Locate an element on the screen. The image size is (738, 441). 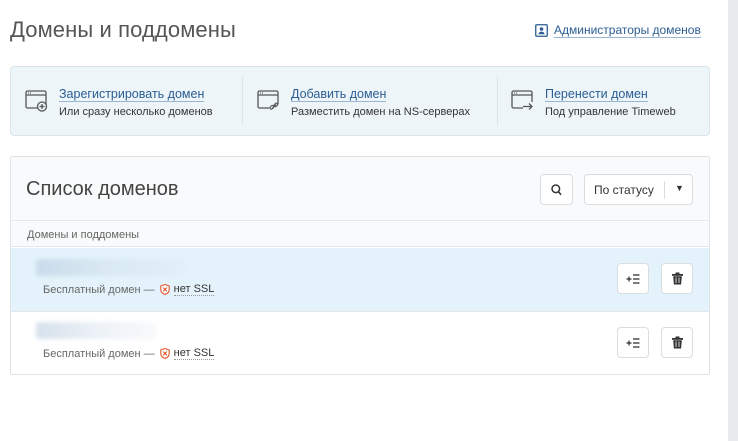
browser-link-icon is located at coordinates (268, 101).